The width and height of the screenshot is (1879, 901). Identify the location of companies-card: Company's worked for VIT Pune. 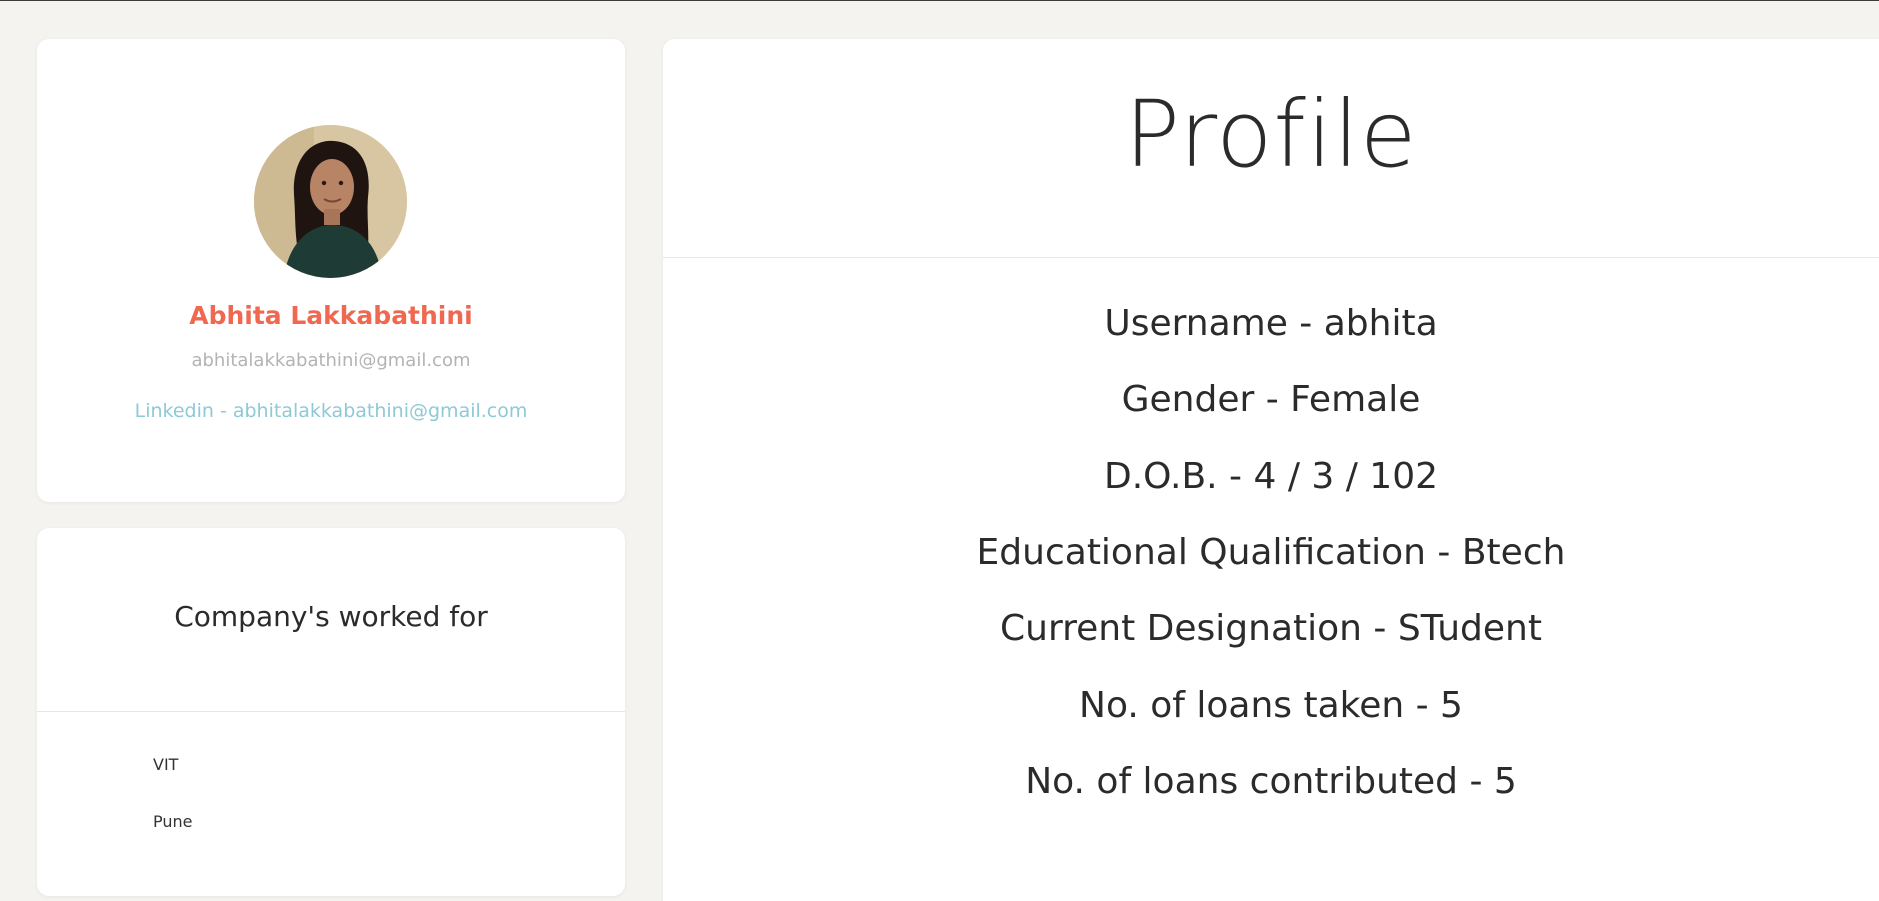
(331, 712).